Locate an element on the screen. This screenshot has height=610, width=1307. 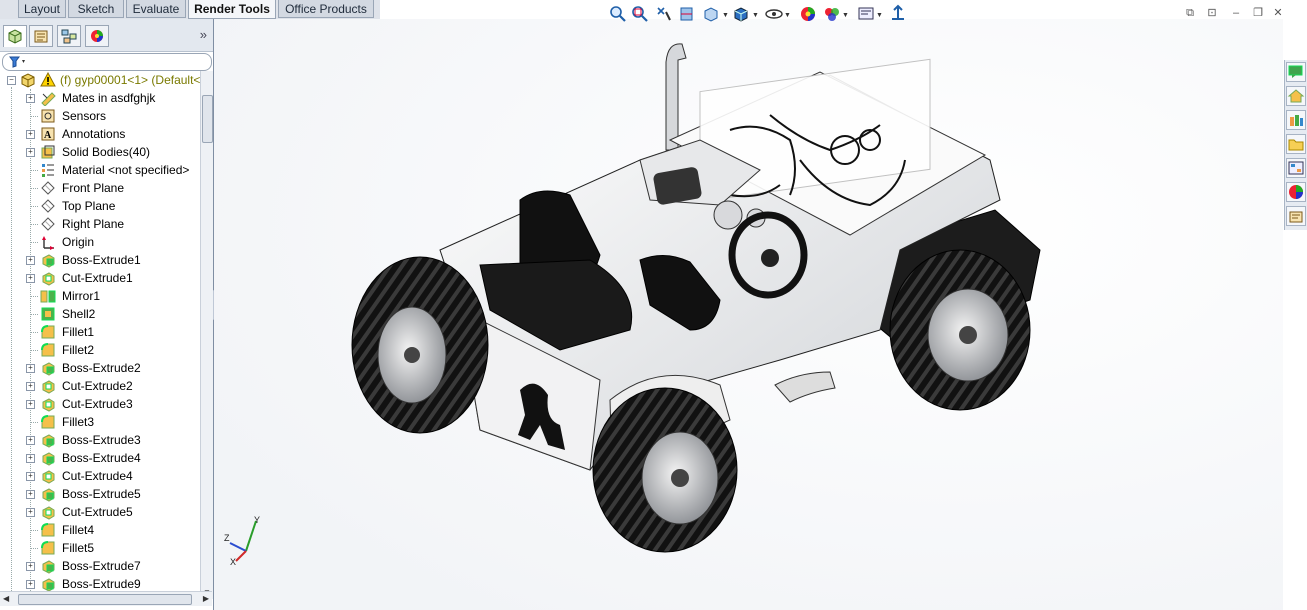
tree-item: + Boss-Extrude1 is located at coordinates (100, 260).